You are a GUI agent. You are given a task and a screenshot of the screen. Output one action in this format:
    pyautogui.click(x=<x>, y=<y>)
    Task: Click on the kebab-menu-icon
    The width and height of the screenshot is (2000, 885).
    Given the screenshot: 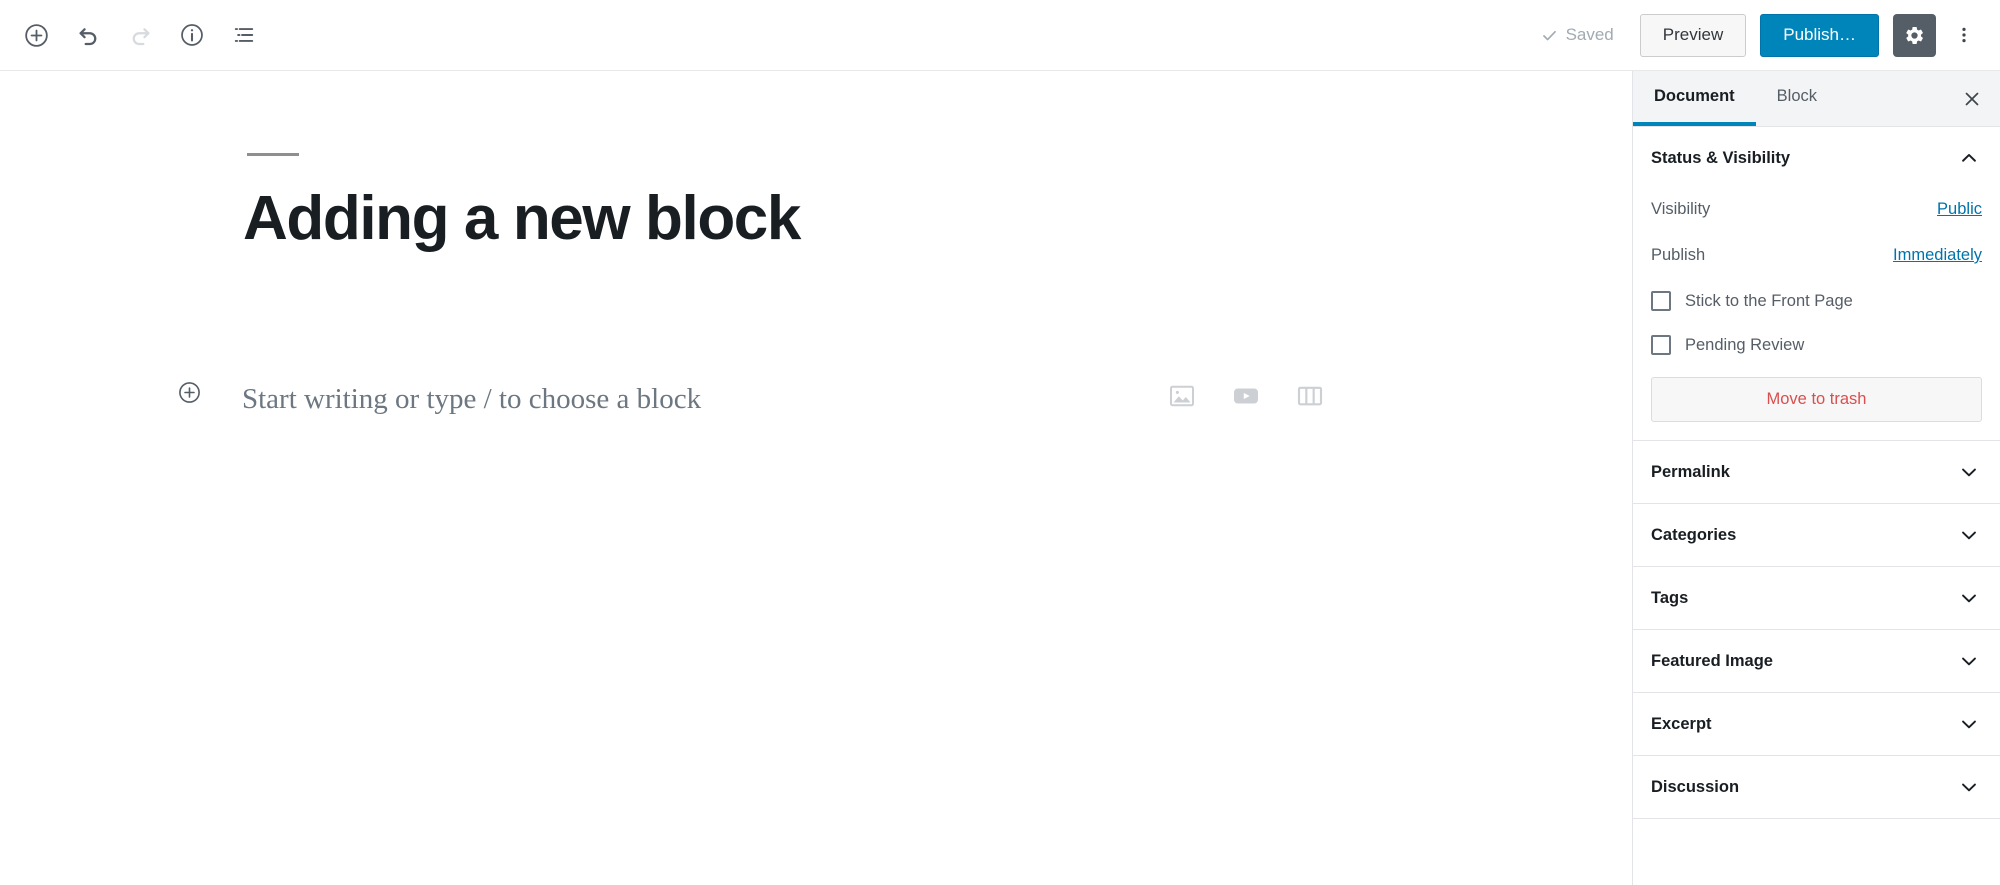 What is the action you would take?
    pyautogui.click(x=1964, y=35)
    